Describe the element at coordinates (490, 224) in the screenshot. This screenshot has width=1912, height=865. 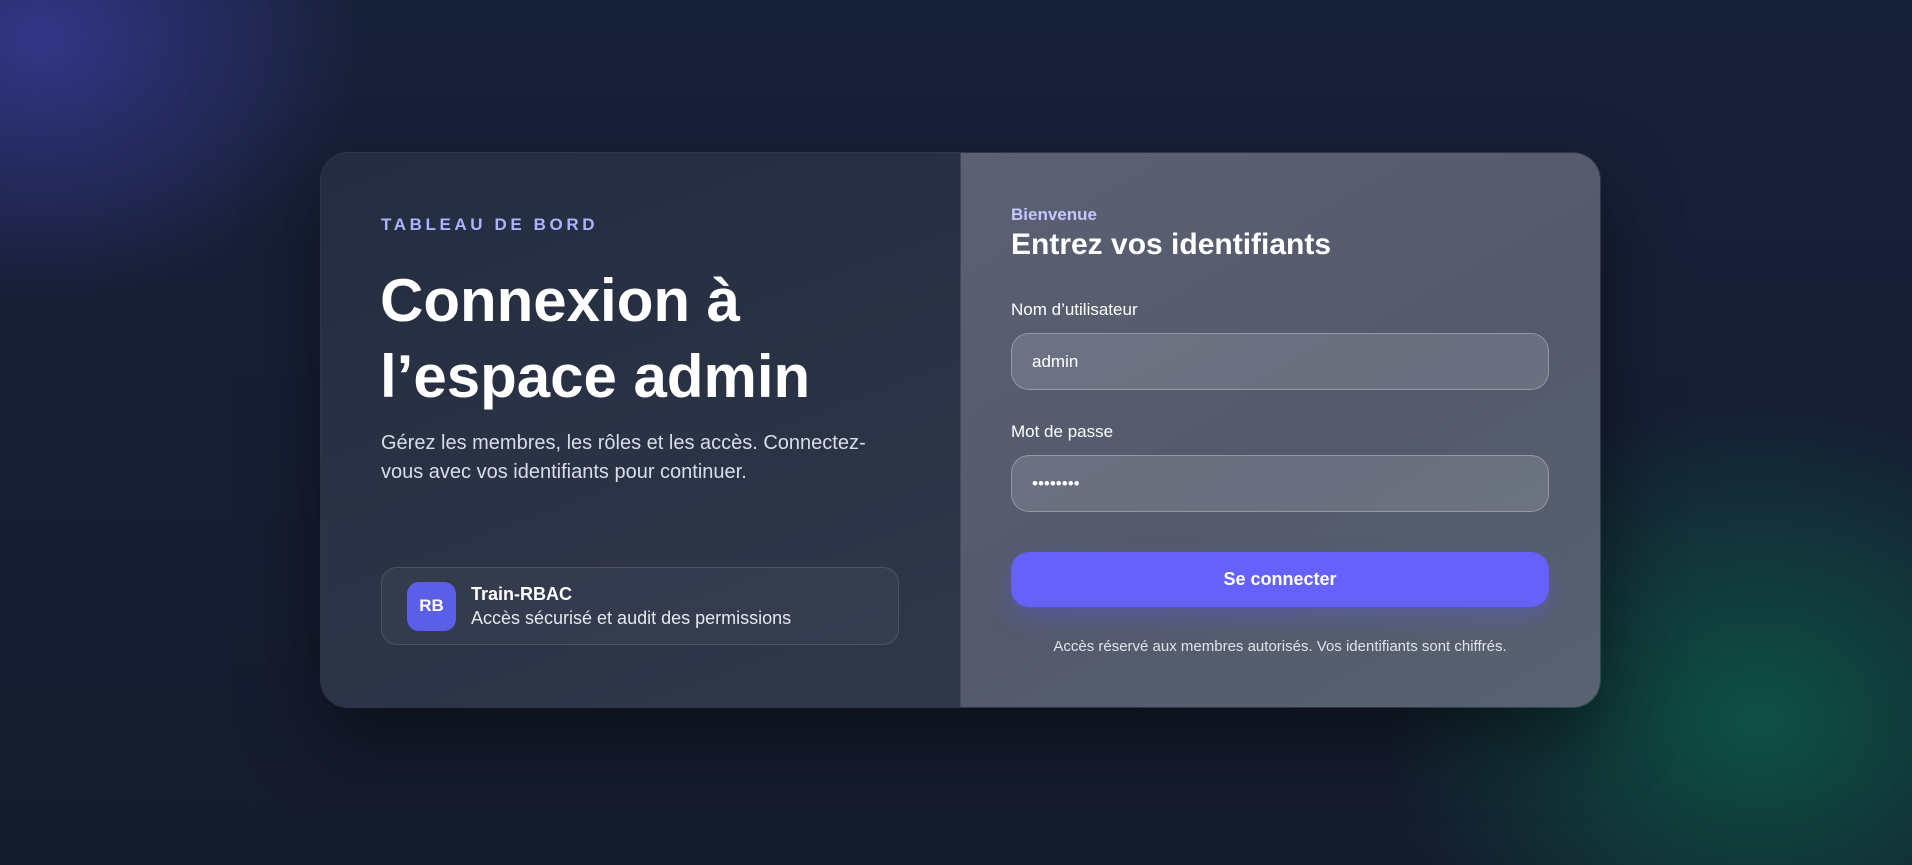
I see `eyebrow-label: TABLEAU DE BORD` at that location.